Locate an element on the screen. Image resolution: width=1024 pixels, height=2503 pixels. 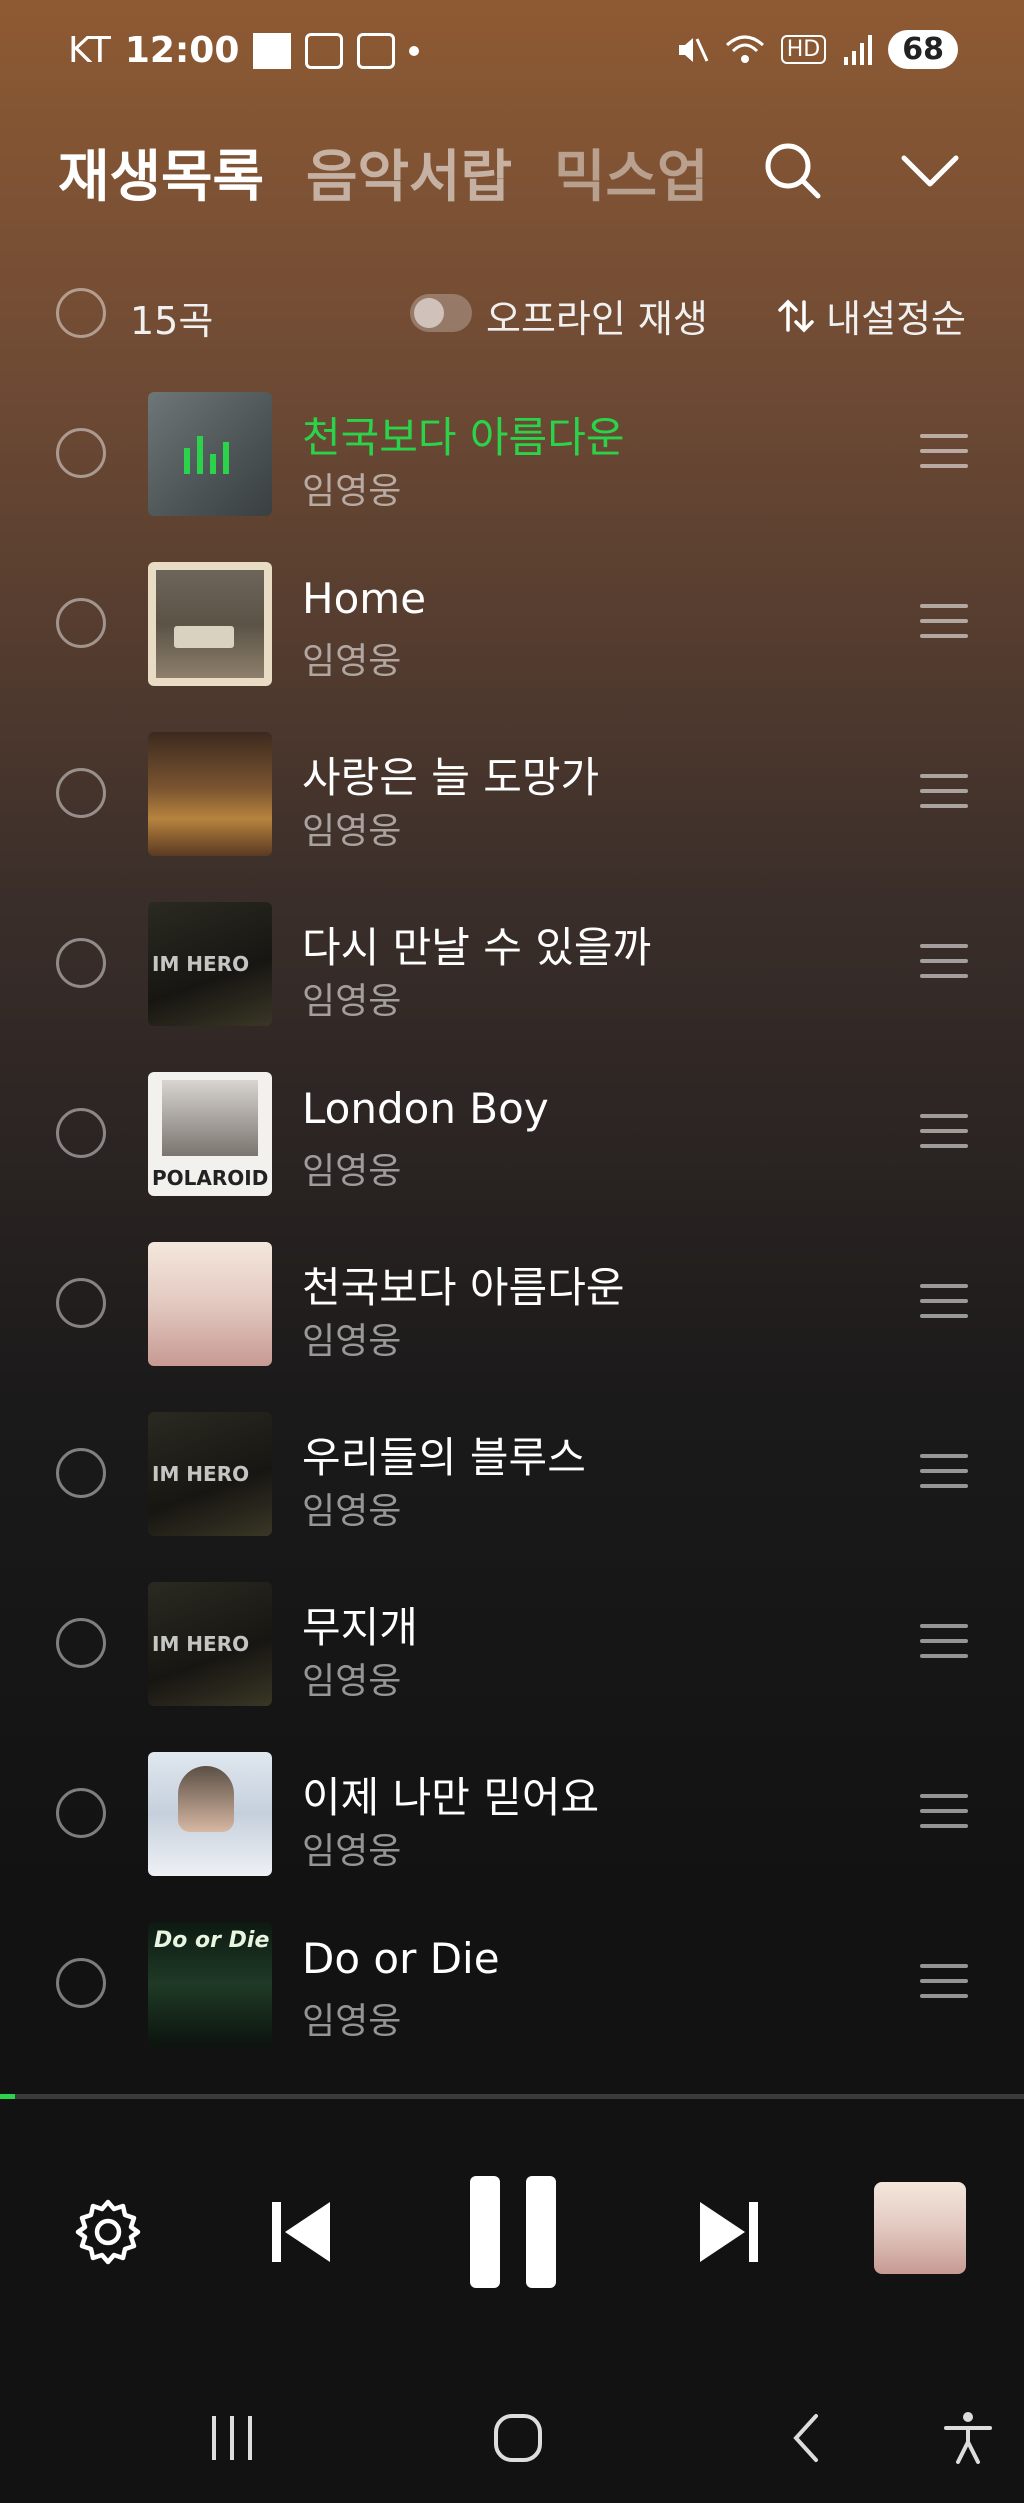
accessibility-icon is located at coordinates (968, 2438).